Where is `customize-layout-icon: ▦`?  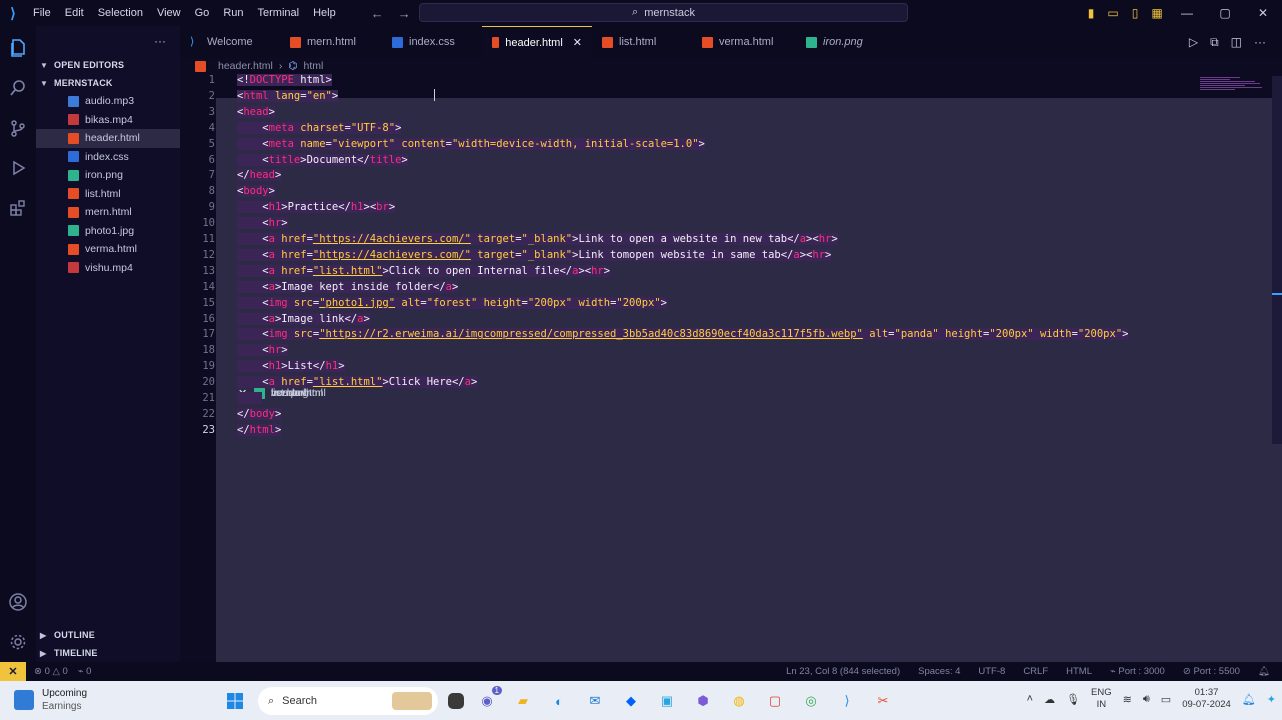 customize-layout-icon: ▦ is located at coordinates (1157, 13).